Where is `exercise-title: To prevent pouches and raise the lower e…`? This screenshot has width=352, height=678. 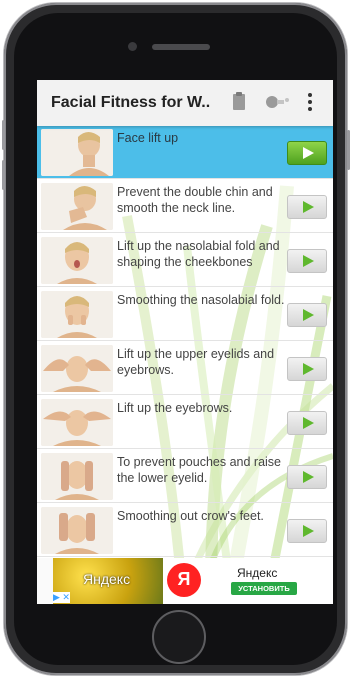 exercise-title: To prevent pouches and raise the lower e… is located at coordinates (199, 470).